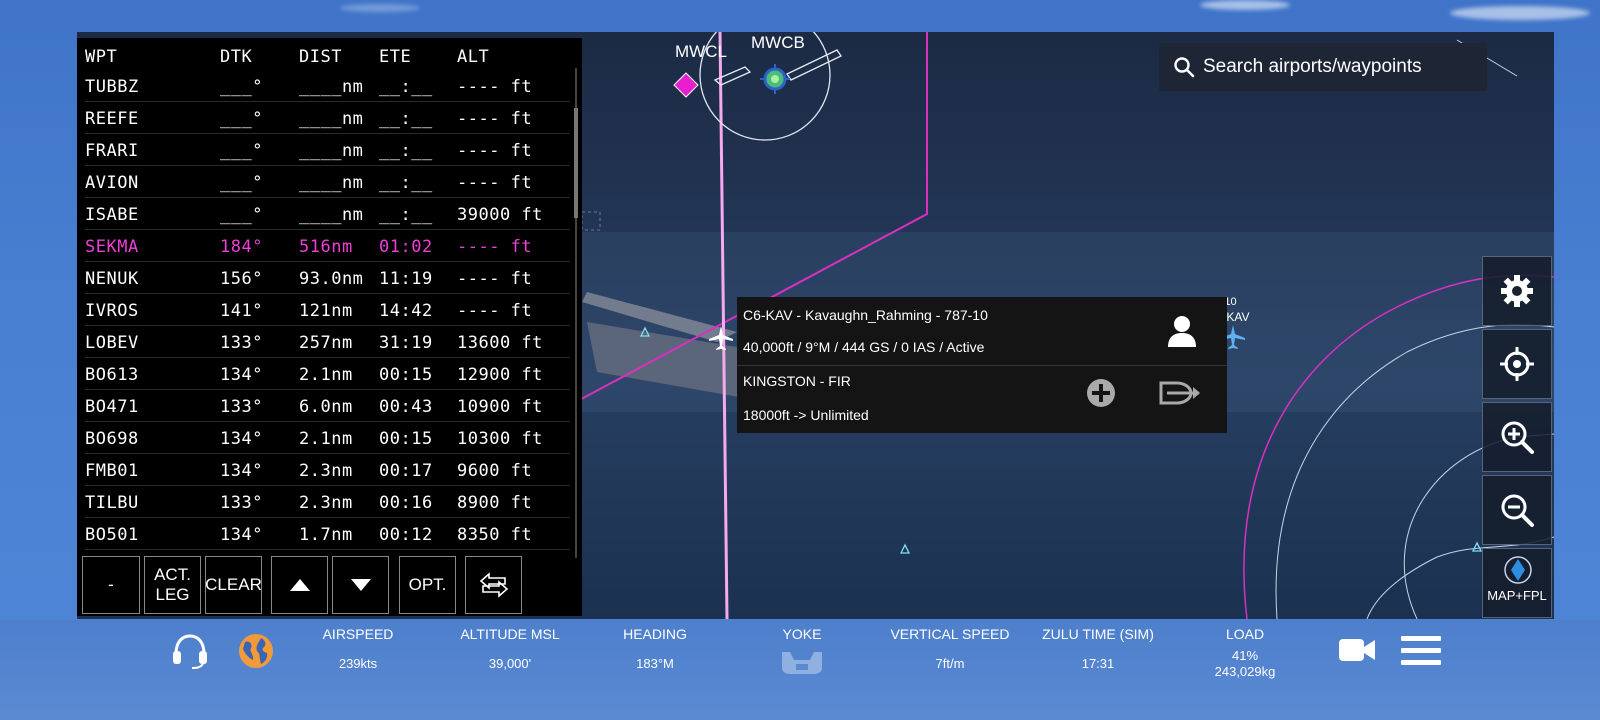 This screenshot has height=720, width=1600. I want to click on caret-down-icon, so click(360, 585).